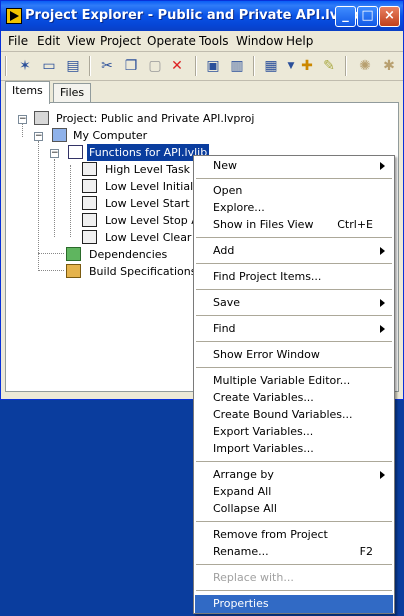  I want to click on menu-item-properties: Properties, so click(294, 604).